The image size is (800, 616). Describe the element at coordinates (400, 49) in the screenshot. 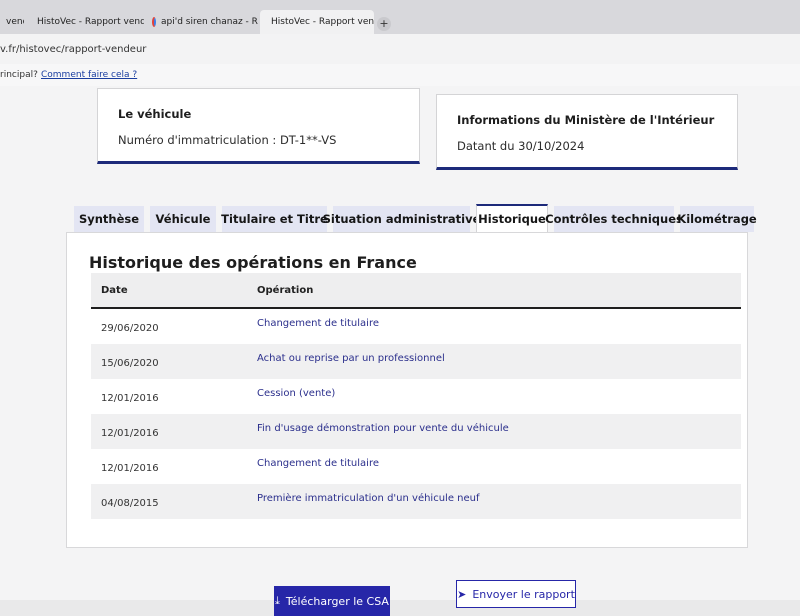

I see `address-bar: v.fr/histovec/rapport-vendeur` at that location.